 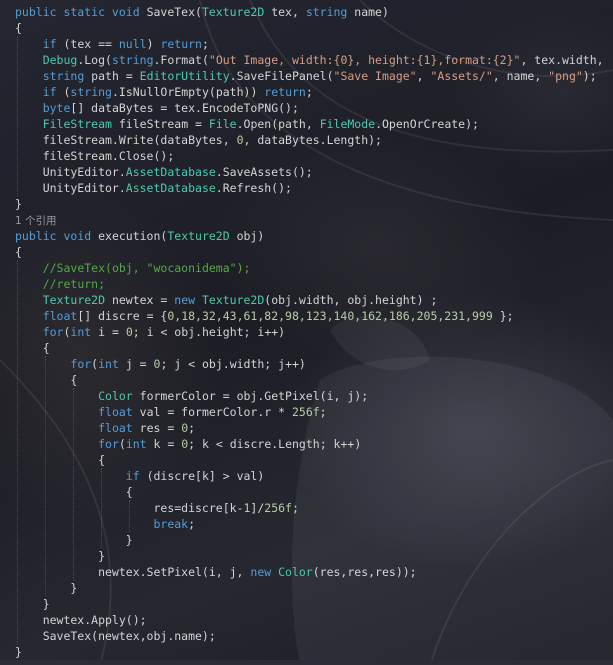 I want to click on code-token: new, so click(x=188, y=300).